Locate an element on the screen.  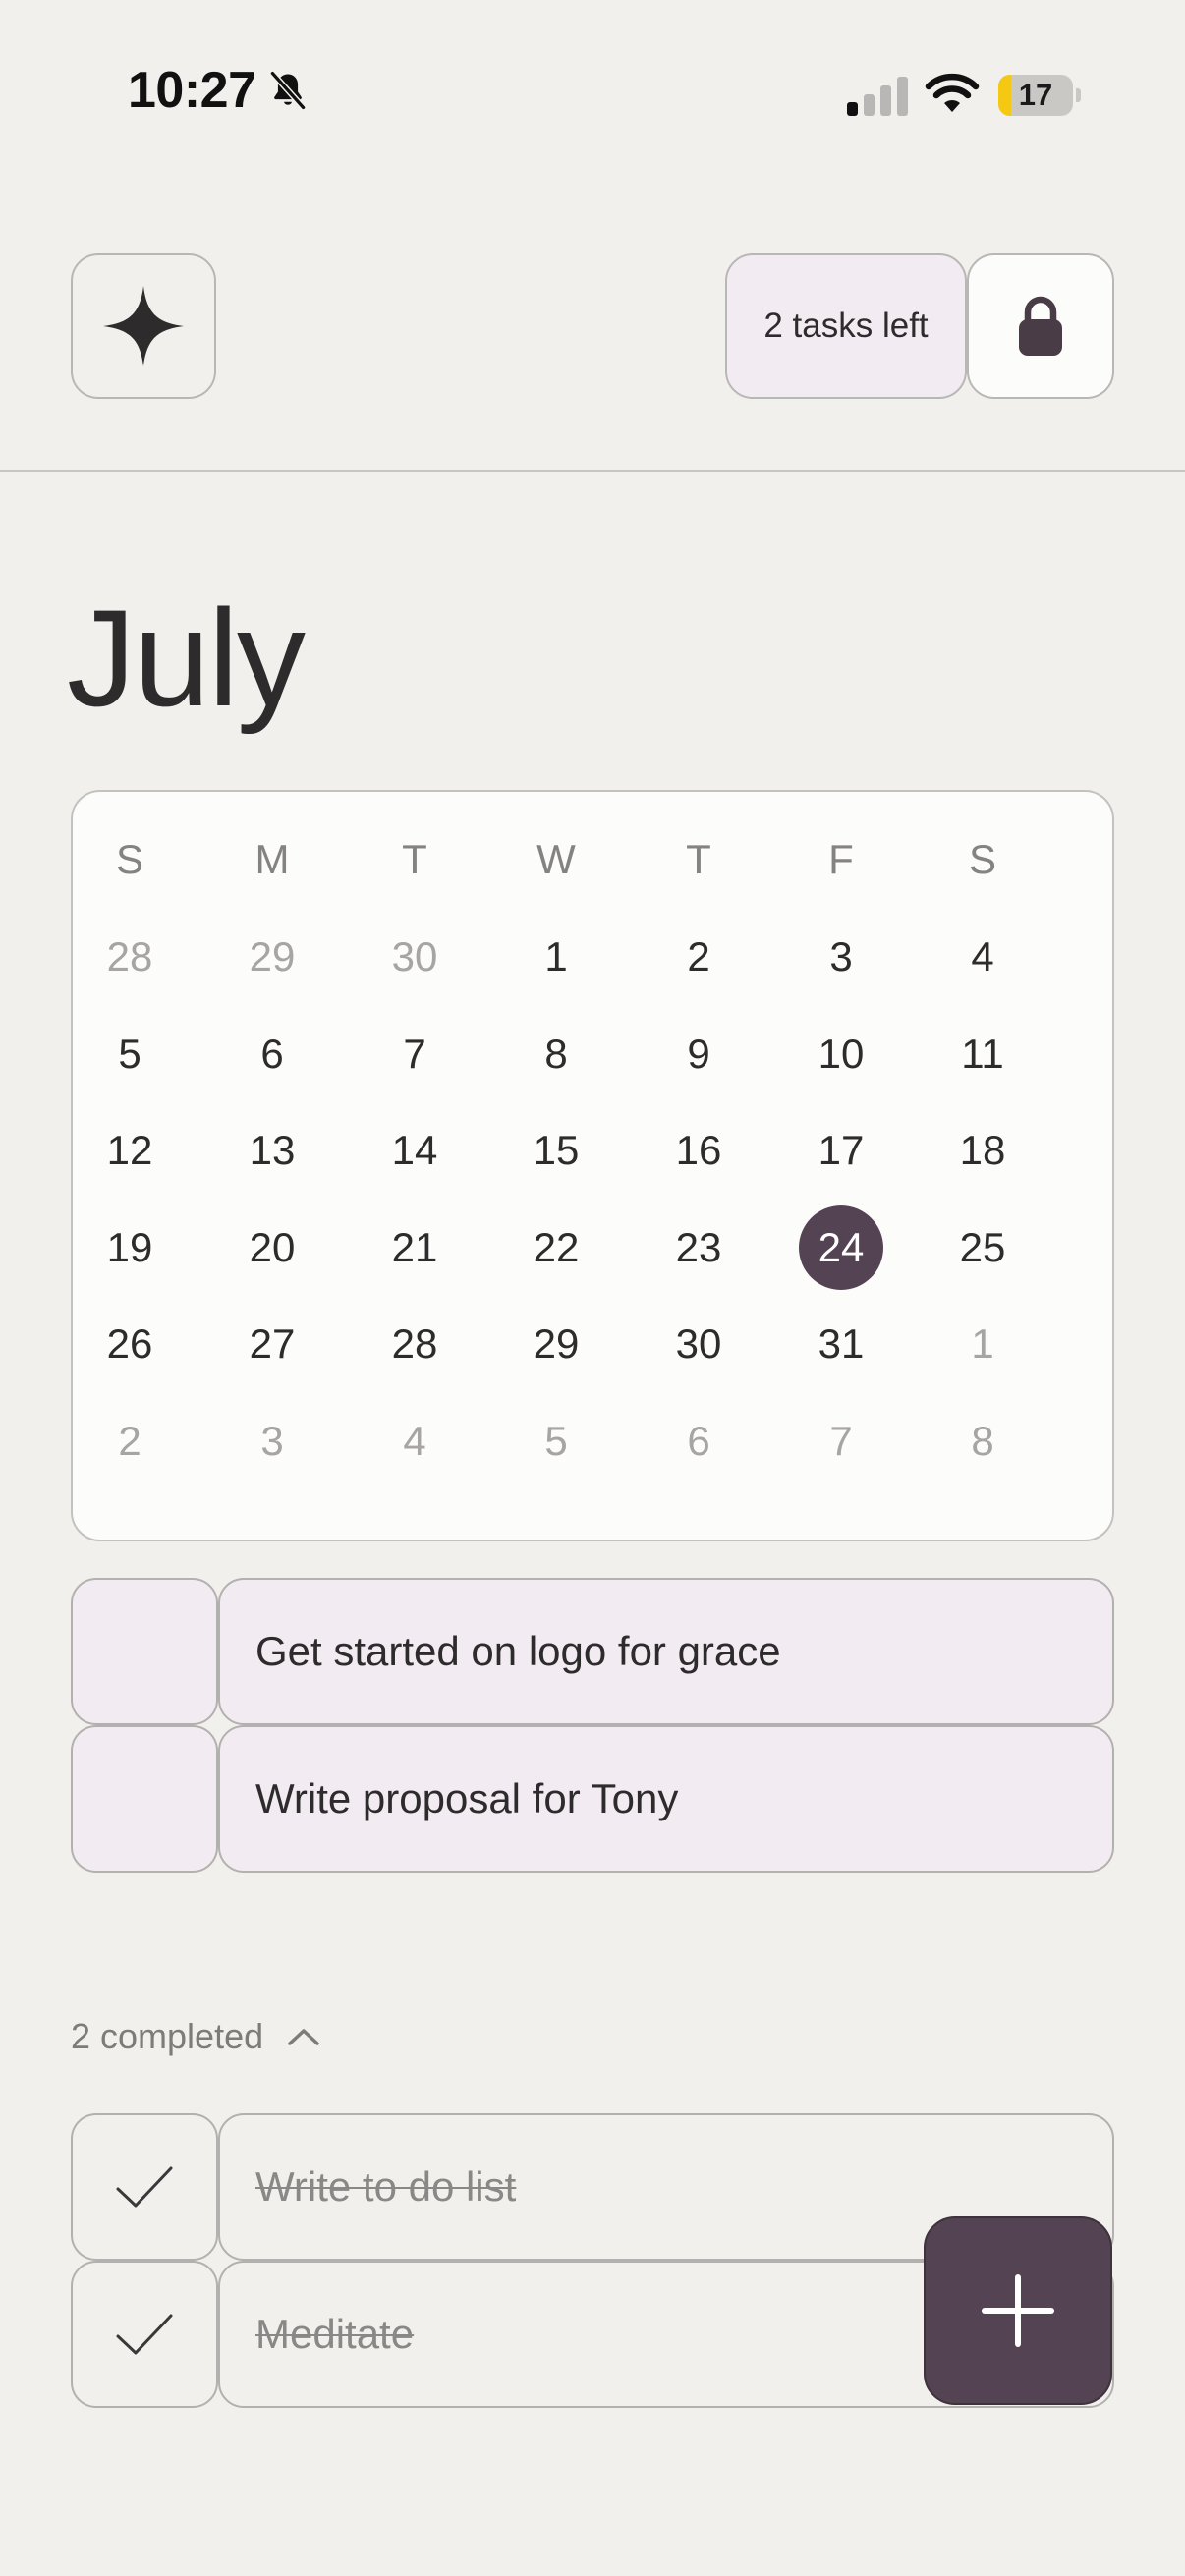
calendar-day-number: 13 is located at coordinates (273, 1150).